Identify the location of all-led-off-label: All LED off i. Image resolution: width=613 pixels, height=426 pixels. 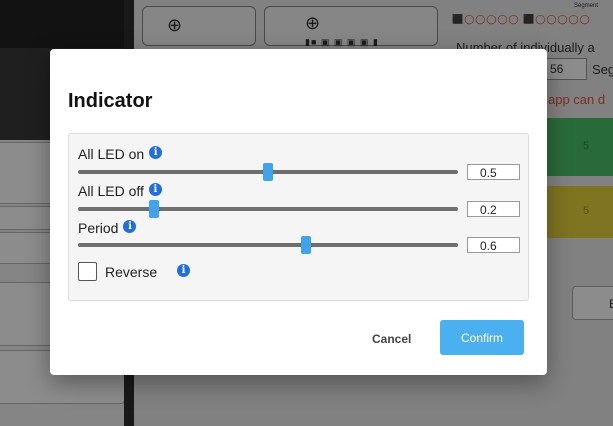
(120, 191).